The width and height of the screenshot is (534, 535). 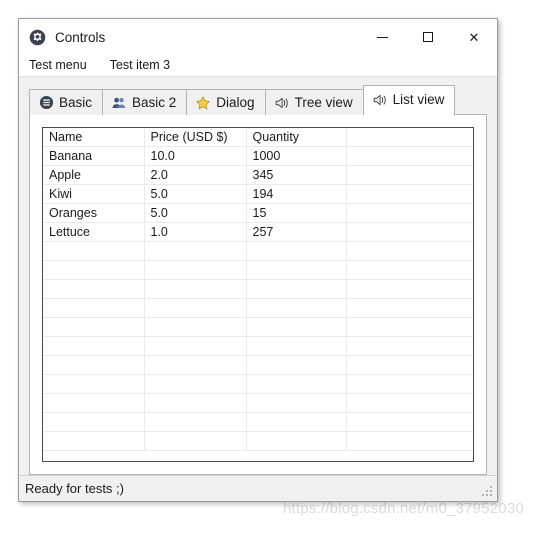 What do you see at coordinates (296, 194) in the screenshot?
I see `table-cell: 194` at bounding box center [296, 194].